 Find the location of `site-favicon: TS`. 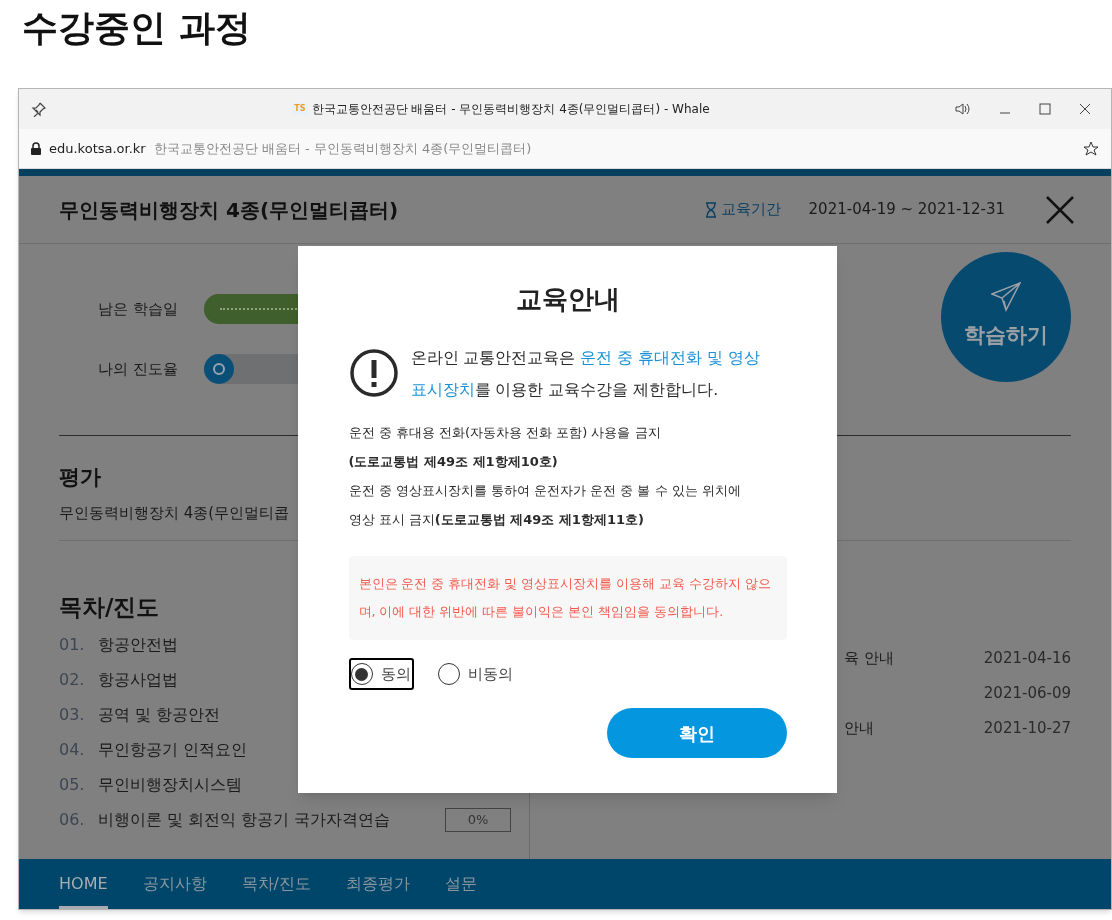

site-favicon: TS is located at coordinates (300, 109).